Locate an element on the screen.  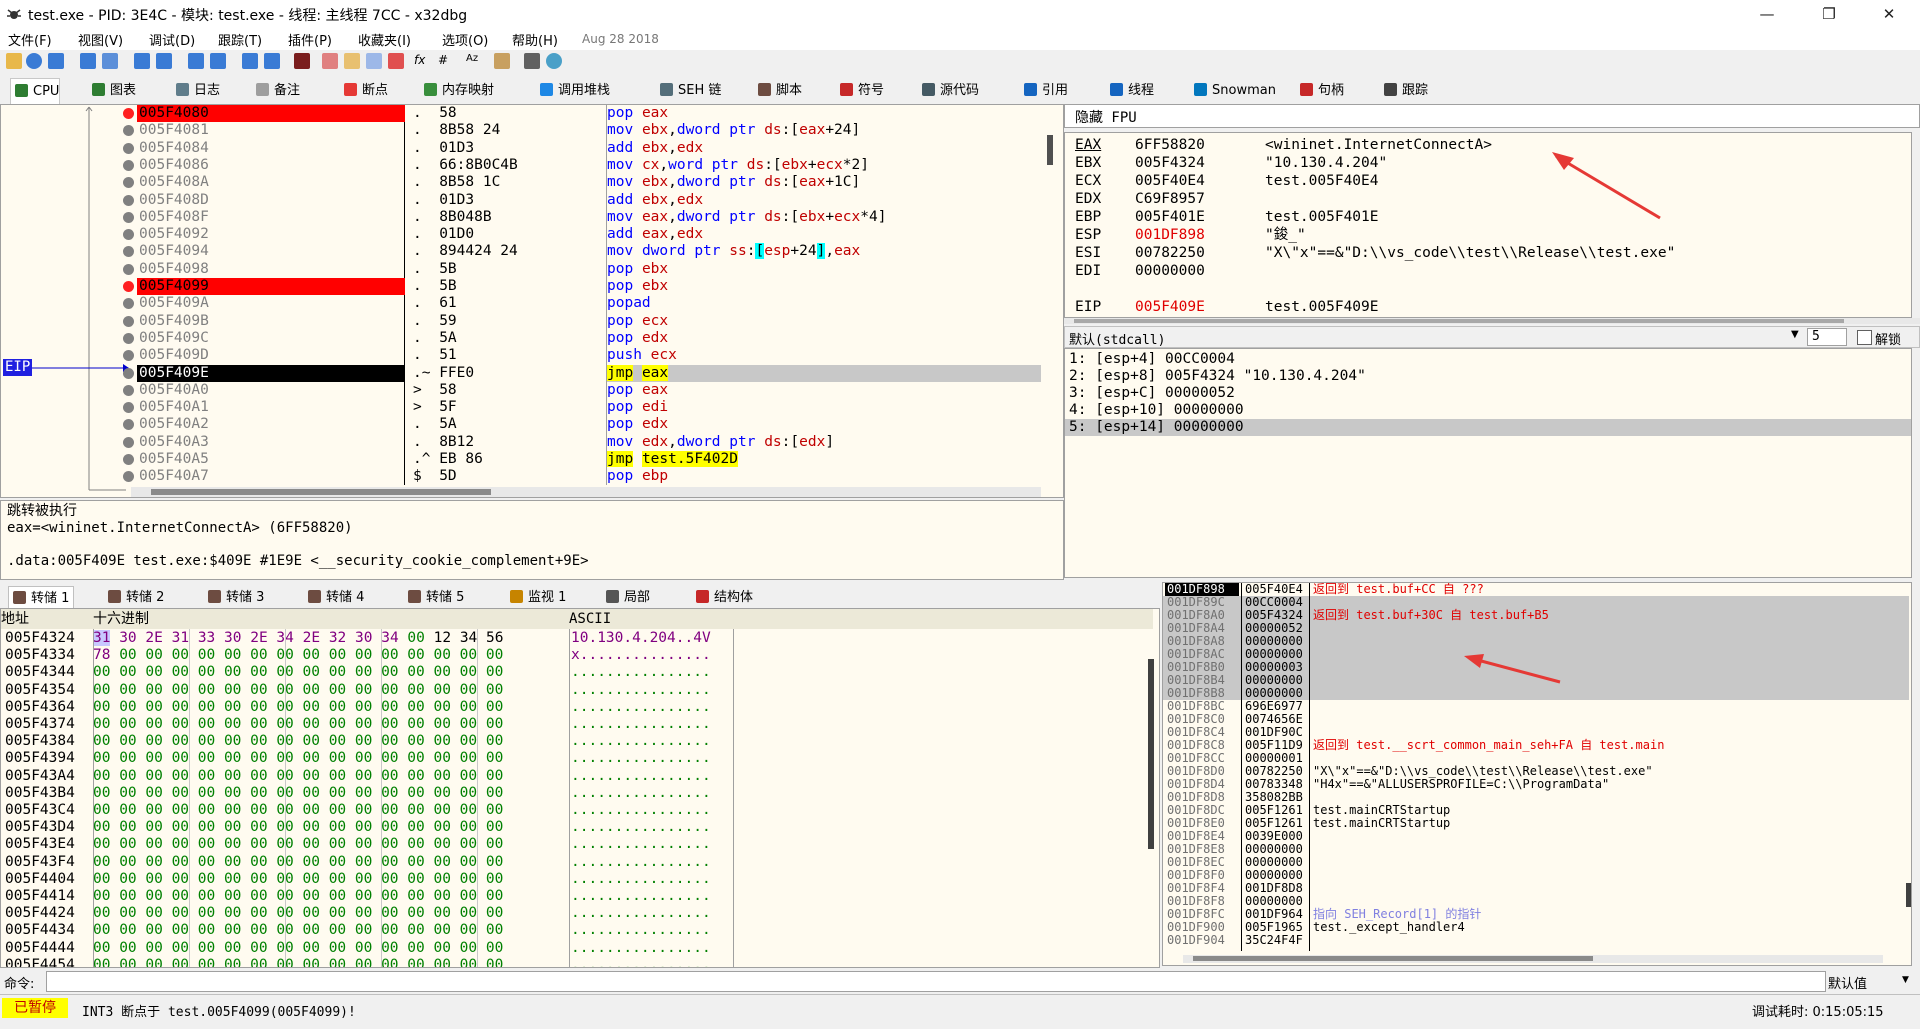
menu-file: 文件(F) is located at coordinates (30, 39).